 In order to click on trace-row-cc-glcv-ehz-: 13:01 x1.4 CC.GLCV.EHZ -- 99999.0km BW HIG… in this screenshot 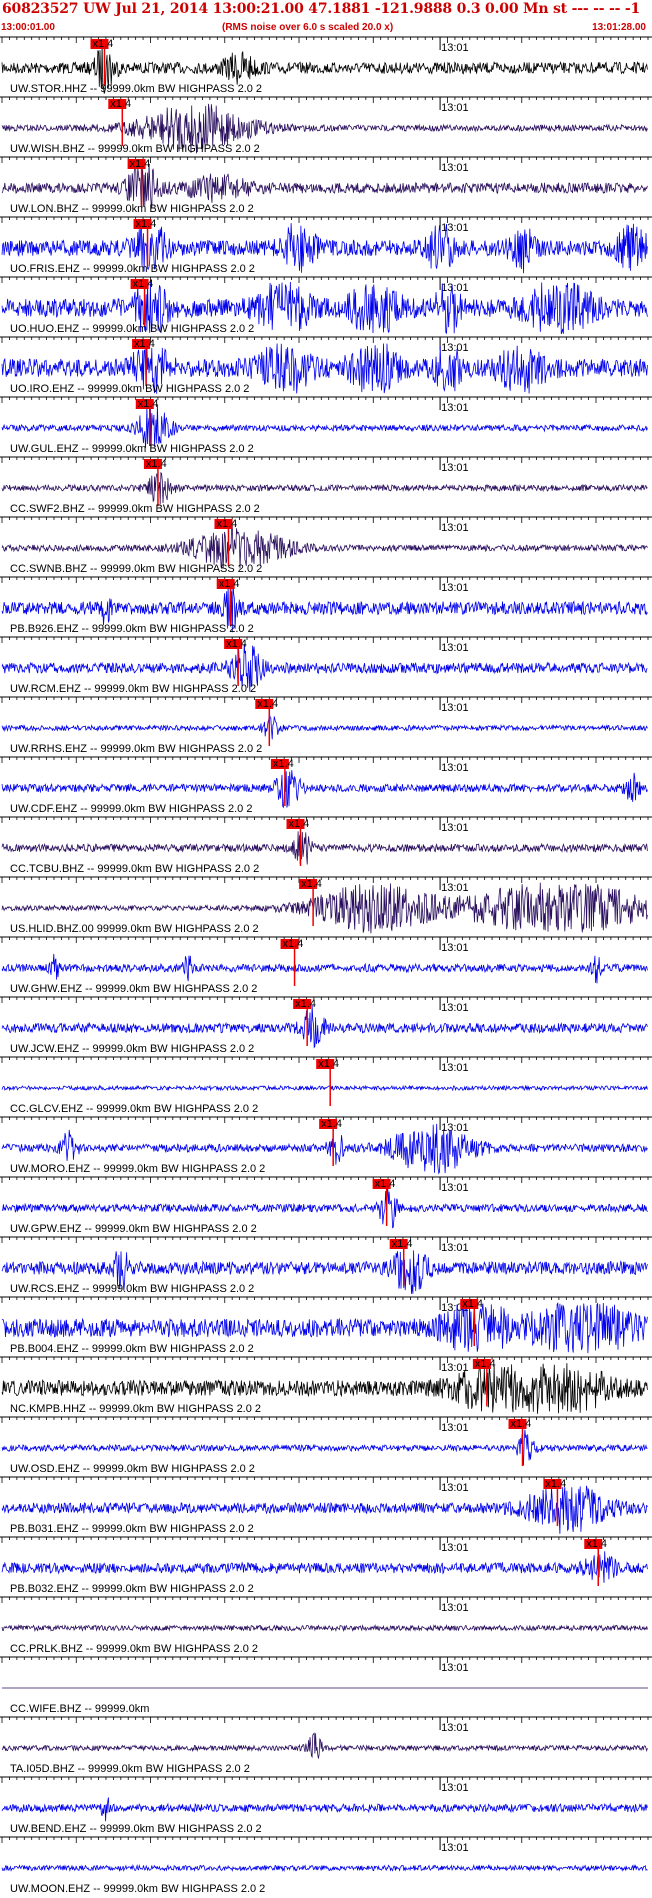, I will do `click(326, 1085)`.